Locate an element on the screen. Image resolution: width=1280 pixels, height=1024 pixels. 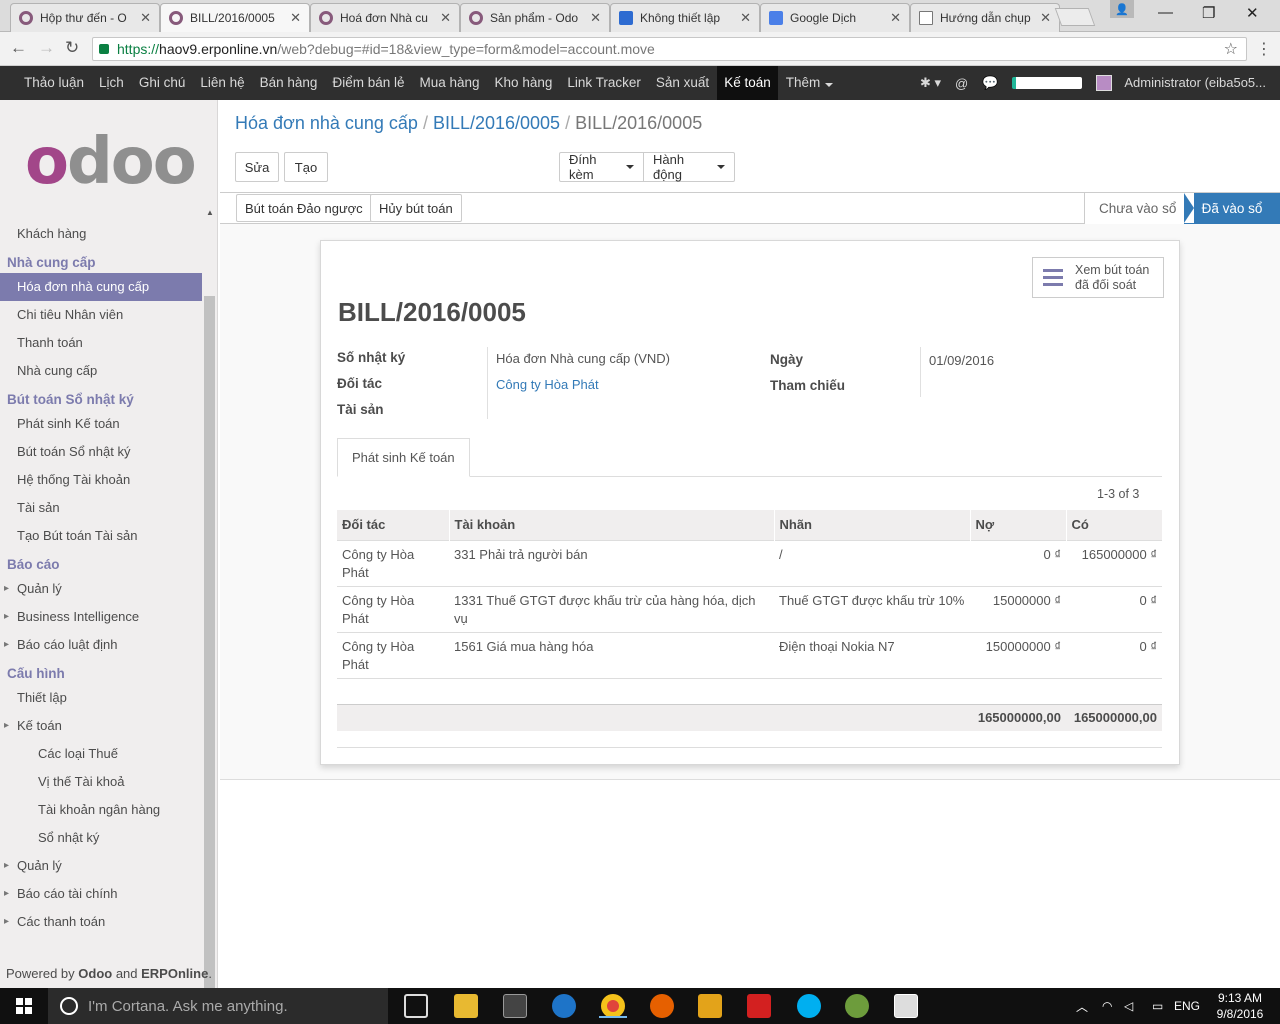
skype-icon is located at coordinates (809, 1006).